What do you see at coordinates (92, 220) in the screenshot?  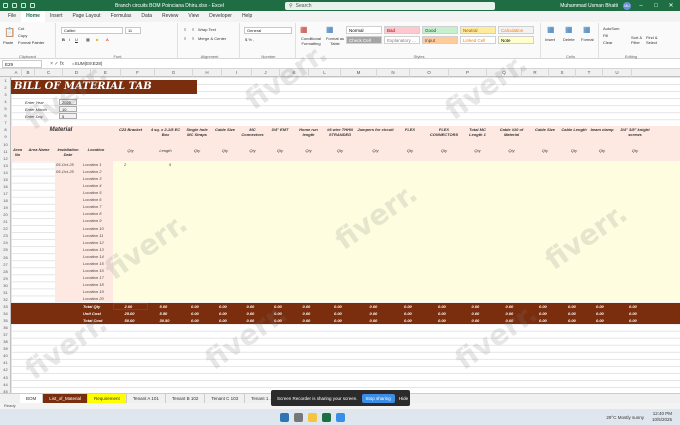 I see `location-cell: Location 9` at bounding box center [92, 220].